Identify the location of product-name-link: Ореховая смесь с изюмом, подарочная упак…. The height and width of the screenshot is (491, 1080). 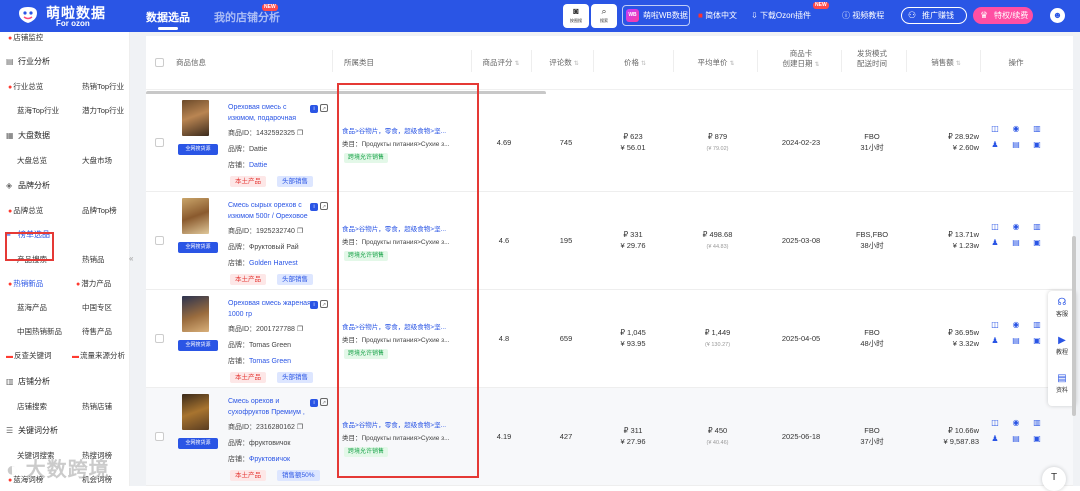
(270, 113).